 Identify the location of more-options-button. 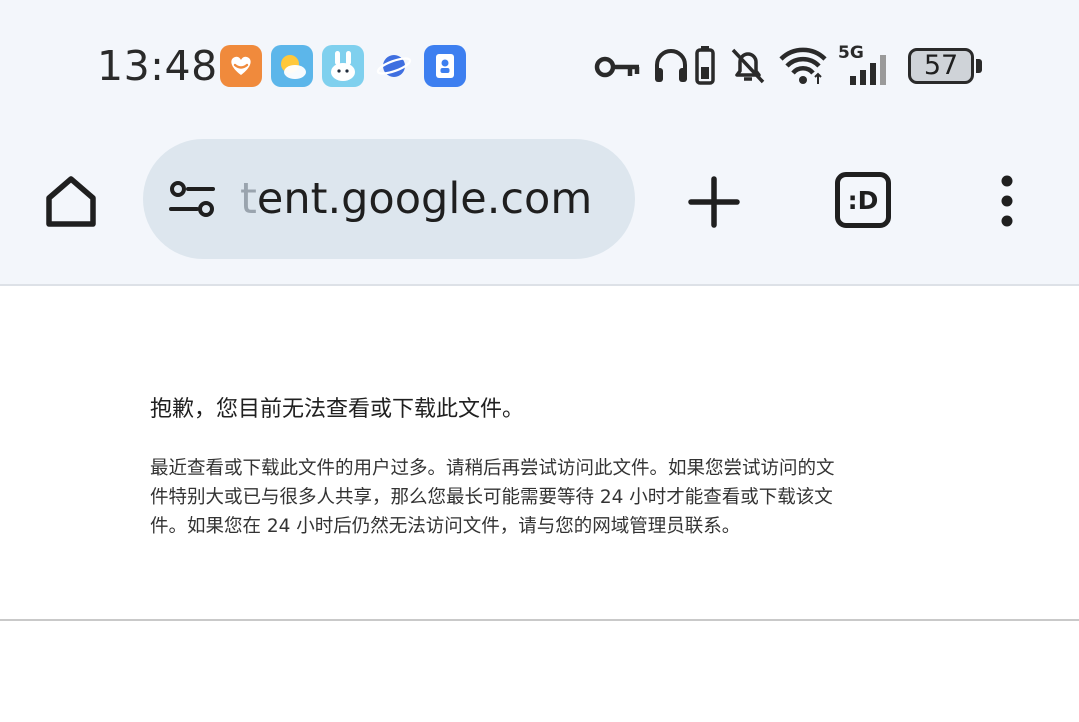
(1007, 202).